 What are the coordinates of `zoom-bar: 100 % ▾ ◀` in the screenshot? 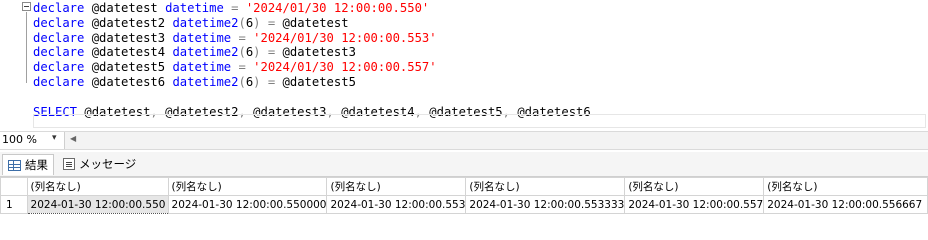 It's located at (464, 140).